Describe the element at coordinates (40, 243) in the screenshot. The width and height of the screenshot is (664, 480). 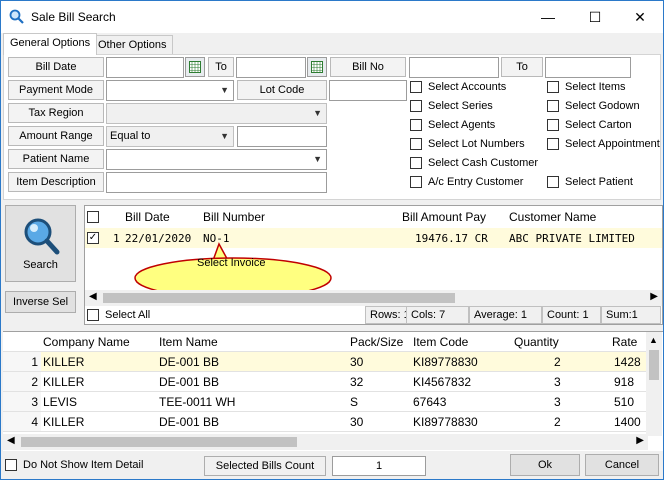
I see `search-button: Search` at that location.